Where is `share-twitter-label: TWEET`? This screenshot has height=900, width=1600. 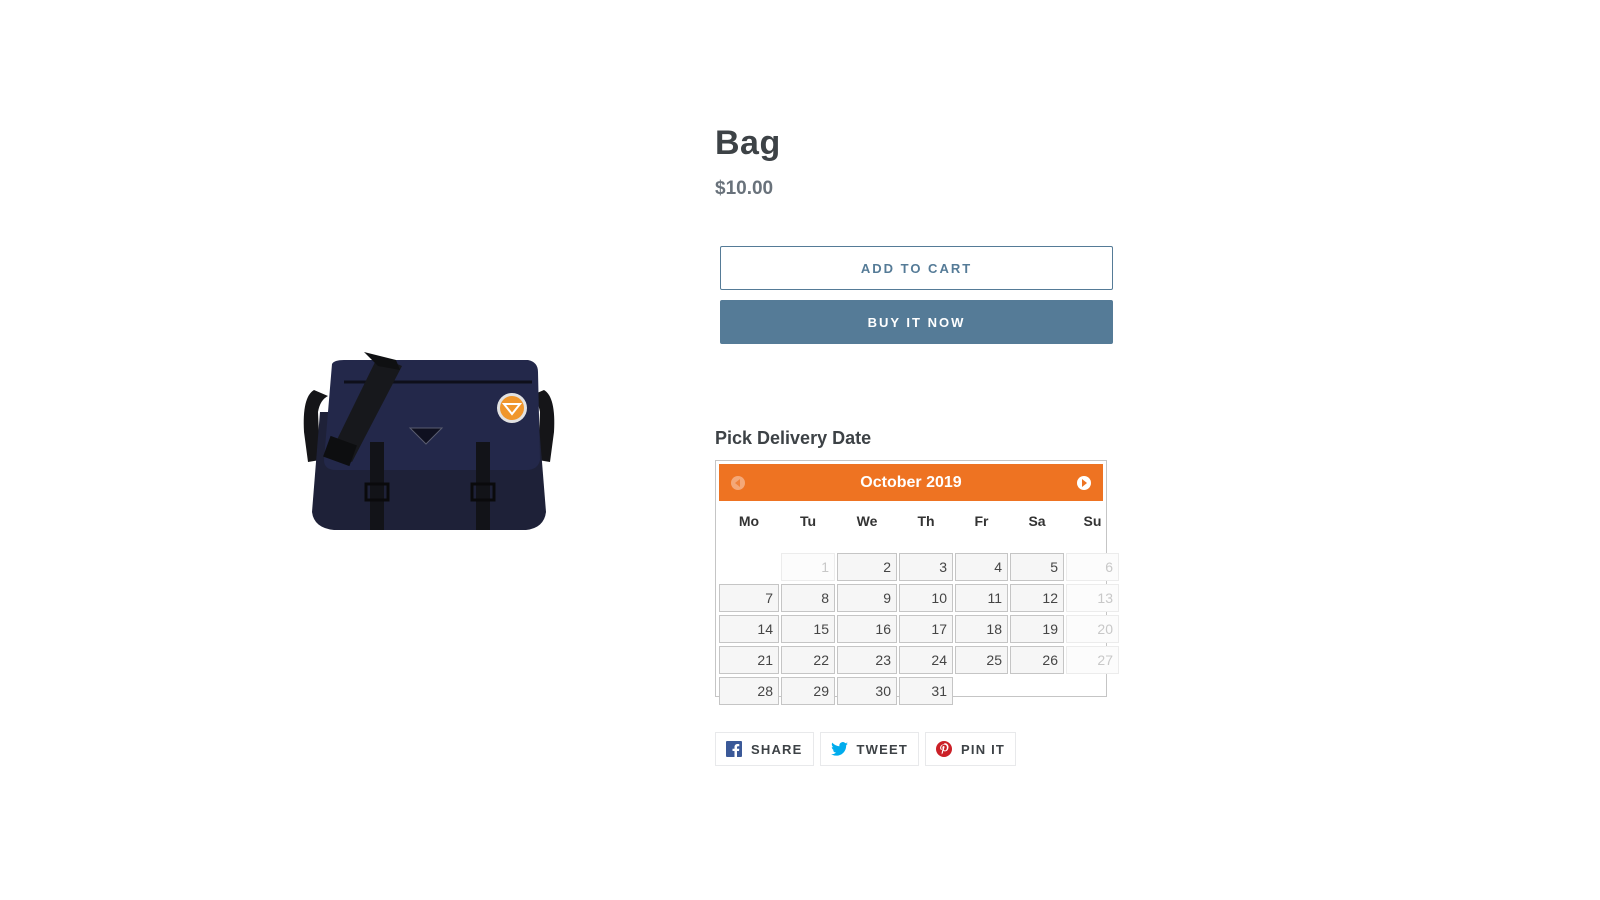 share-twitter-label: TWEET is located at coordinates (882, 749).